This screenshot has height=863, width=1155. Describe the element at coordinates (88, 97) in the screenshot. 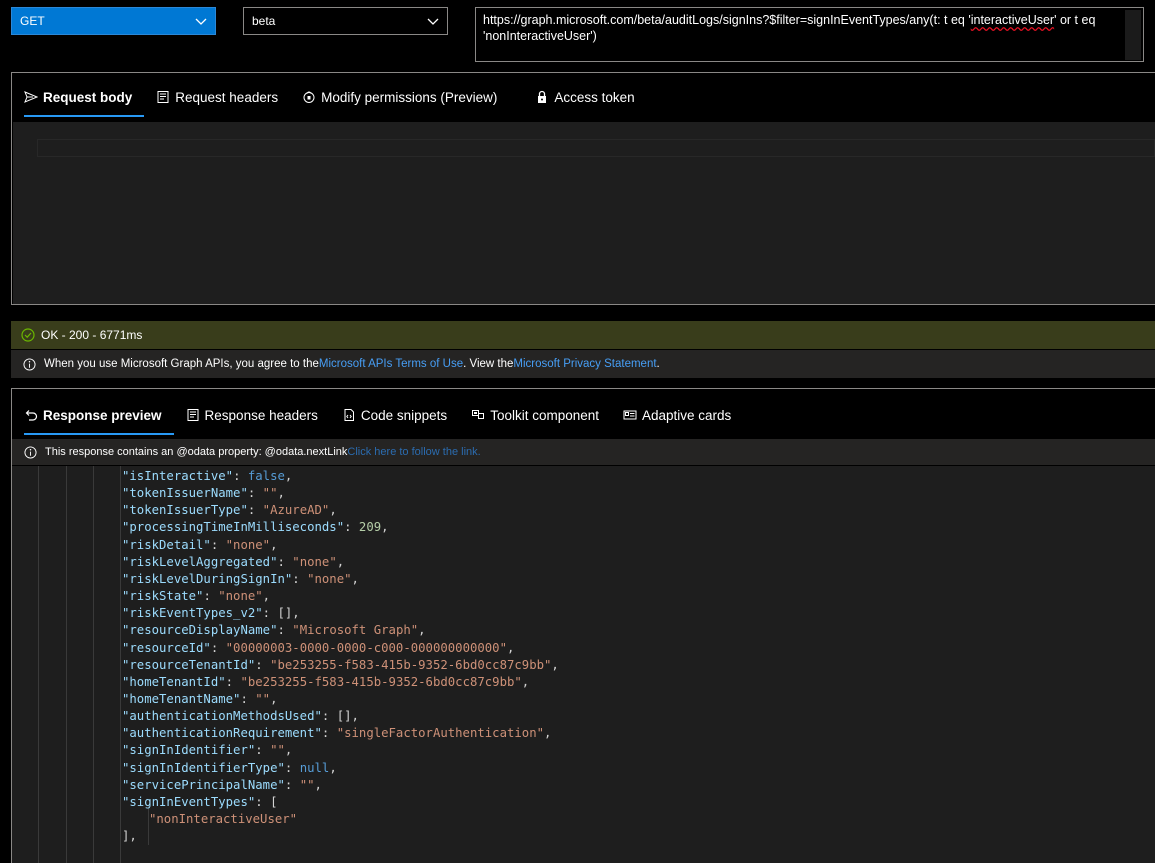

I see `tab-label: Request body` at that location.